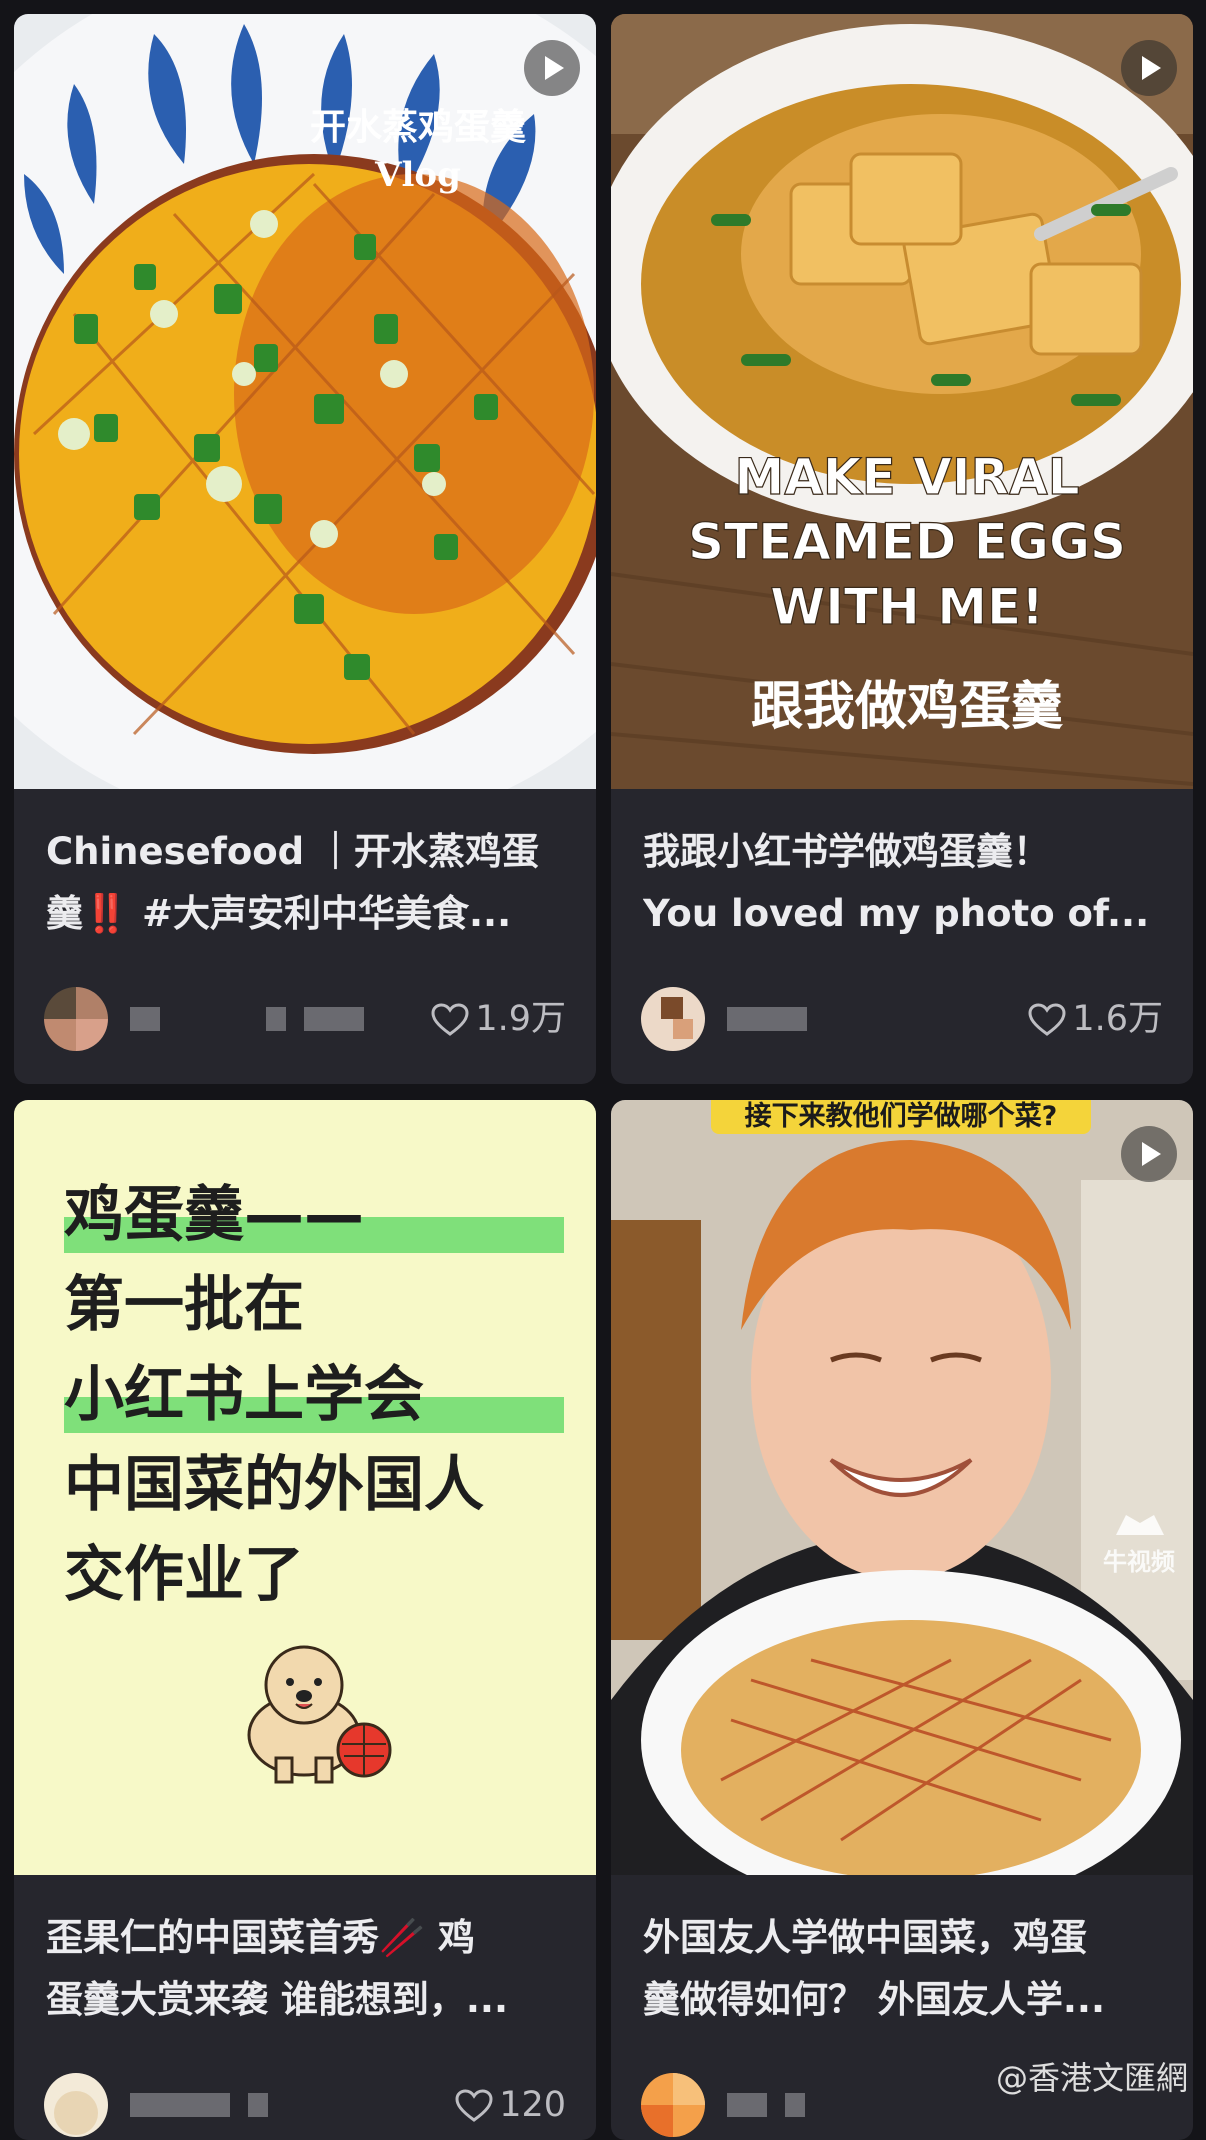 Image resolution: width=1206 pixels, height=2140 pixels. What do you see at coordinates (906, 477) in the screenshot?
I see `cover-overlay-line: MAKE VIRAL` at bounding box center [906, 477].